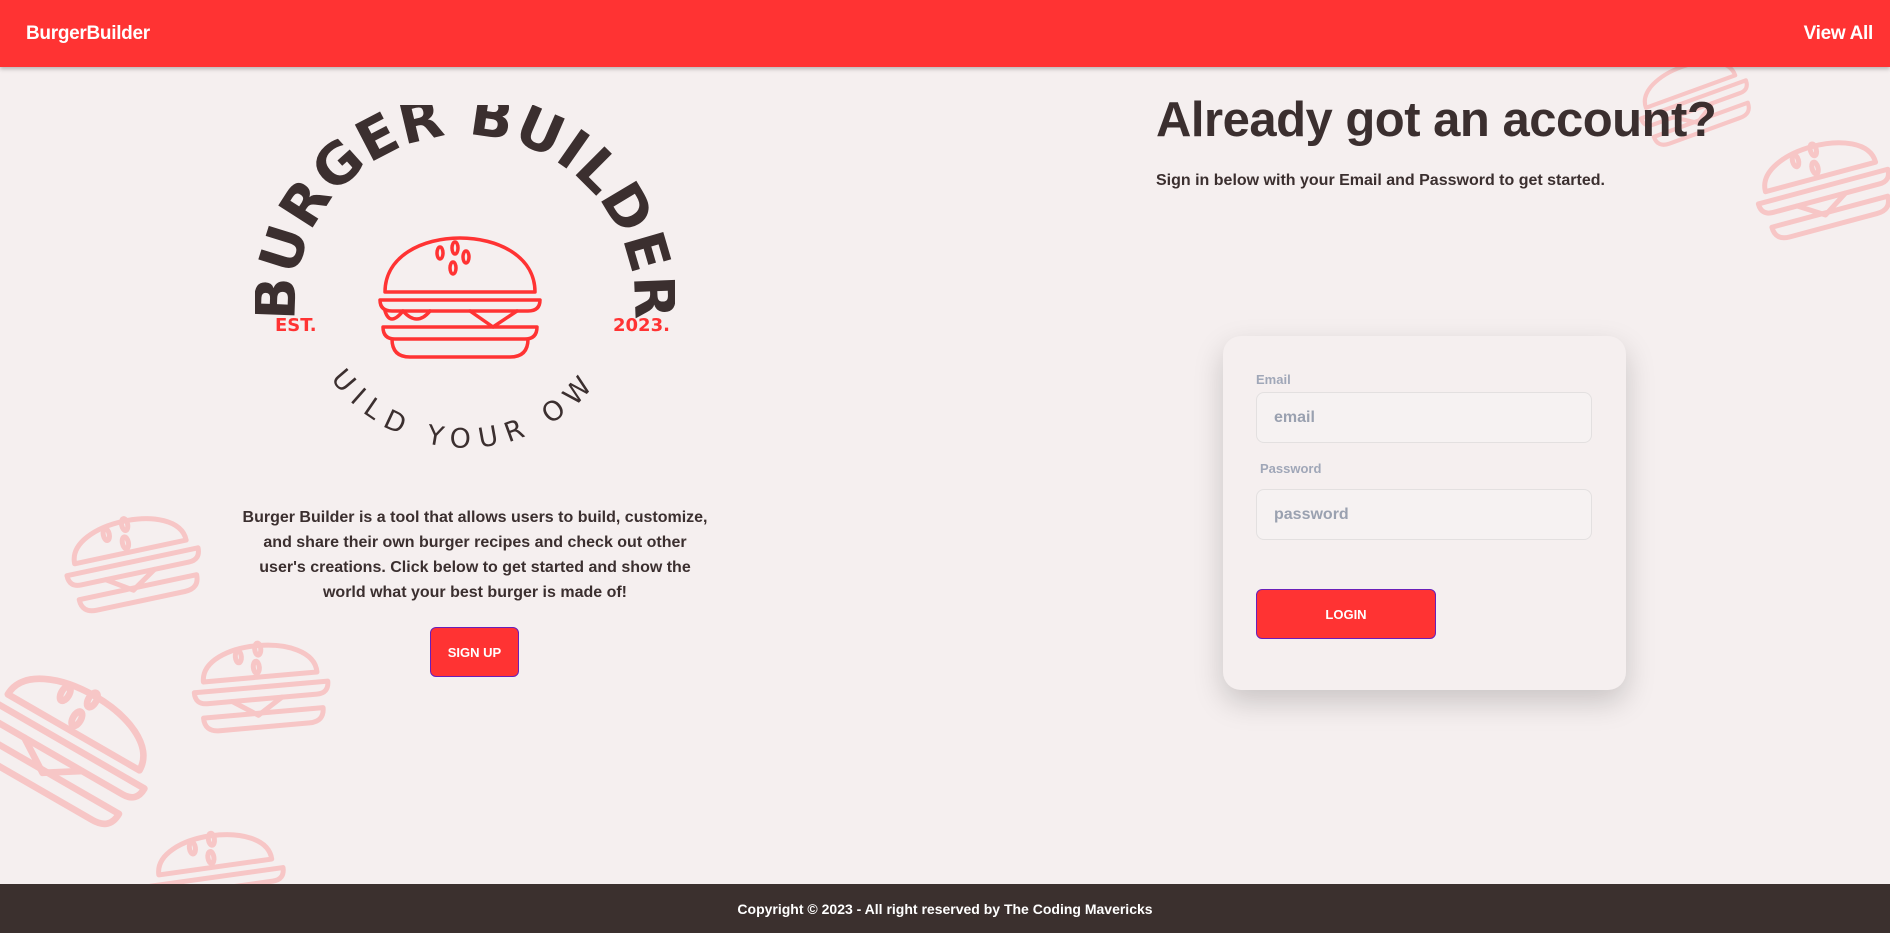 The image size is (1890, 933). What do you see at coordinates (465, 213) in the screenshot?
I see `logo-title-text: BURGER BUILDER` at bounding box center [465, 213].